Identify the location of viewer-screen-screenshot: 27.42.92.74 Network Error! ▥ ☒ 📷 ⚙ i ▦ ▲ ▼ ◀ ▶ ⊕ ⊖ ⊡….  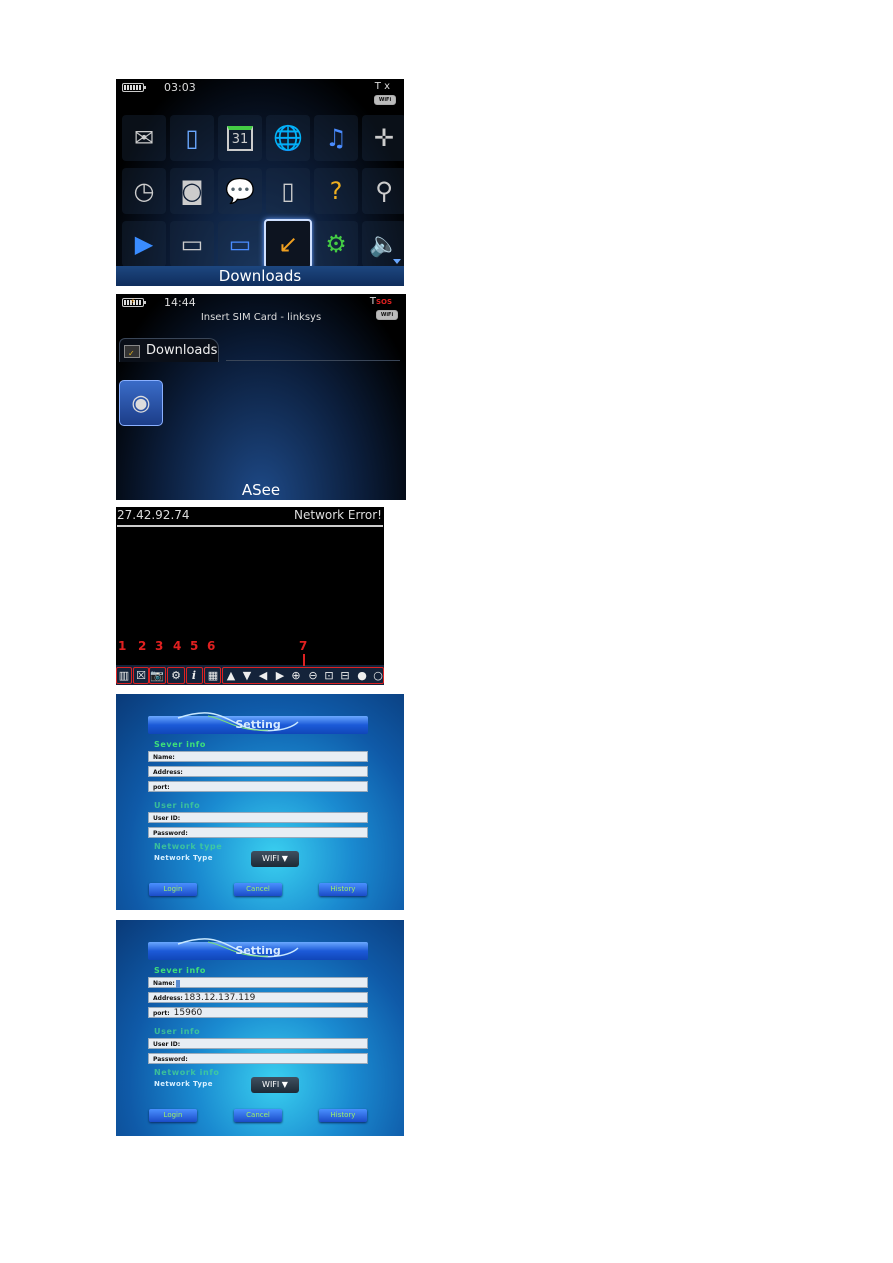
(250, 596).